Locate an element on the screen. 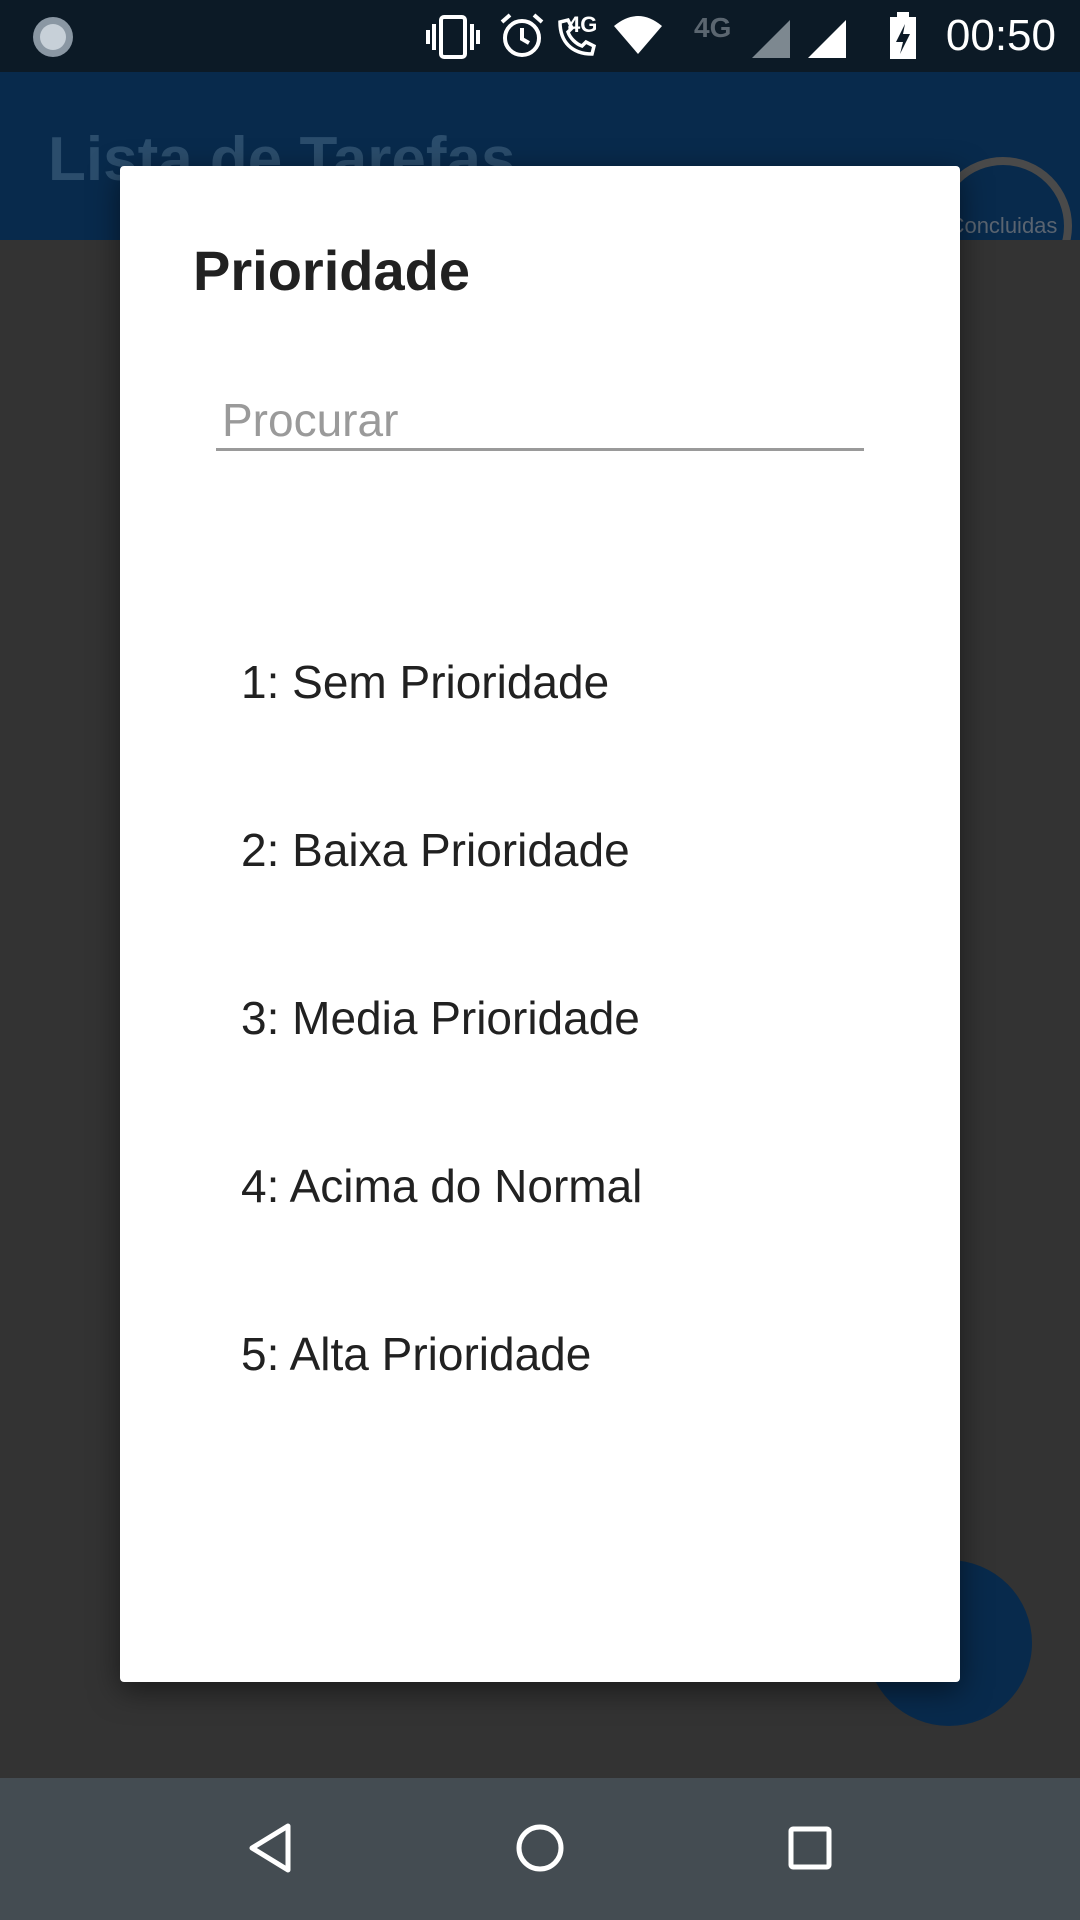  dialog-title: Prioridade is located at coordinates (331, 270).